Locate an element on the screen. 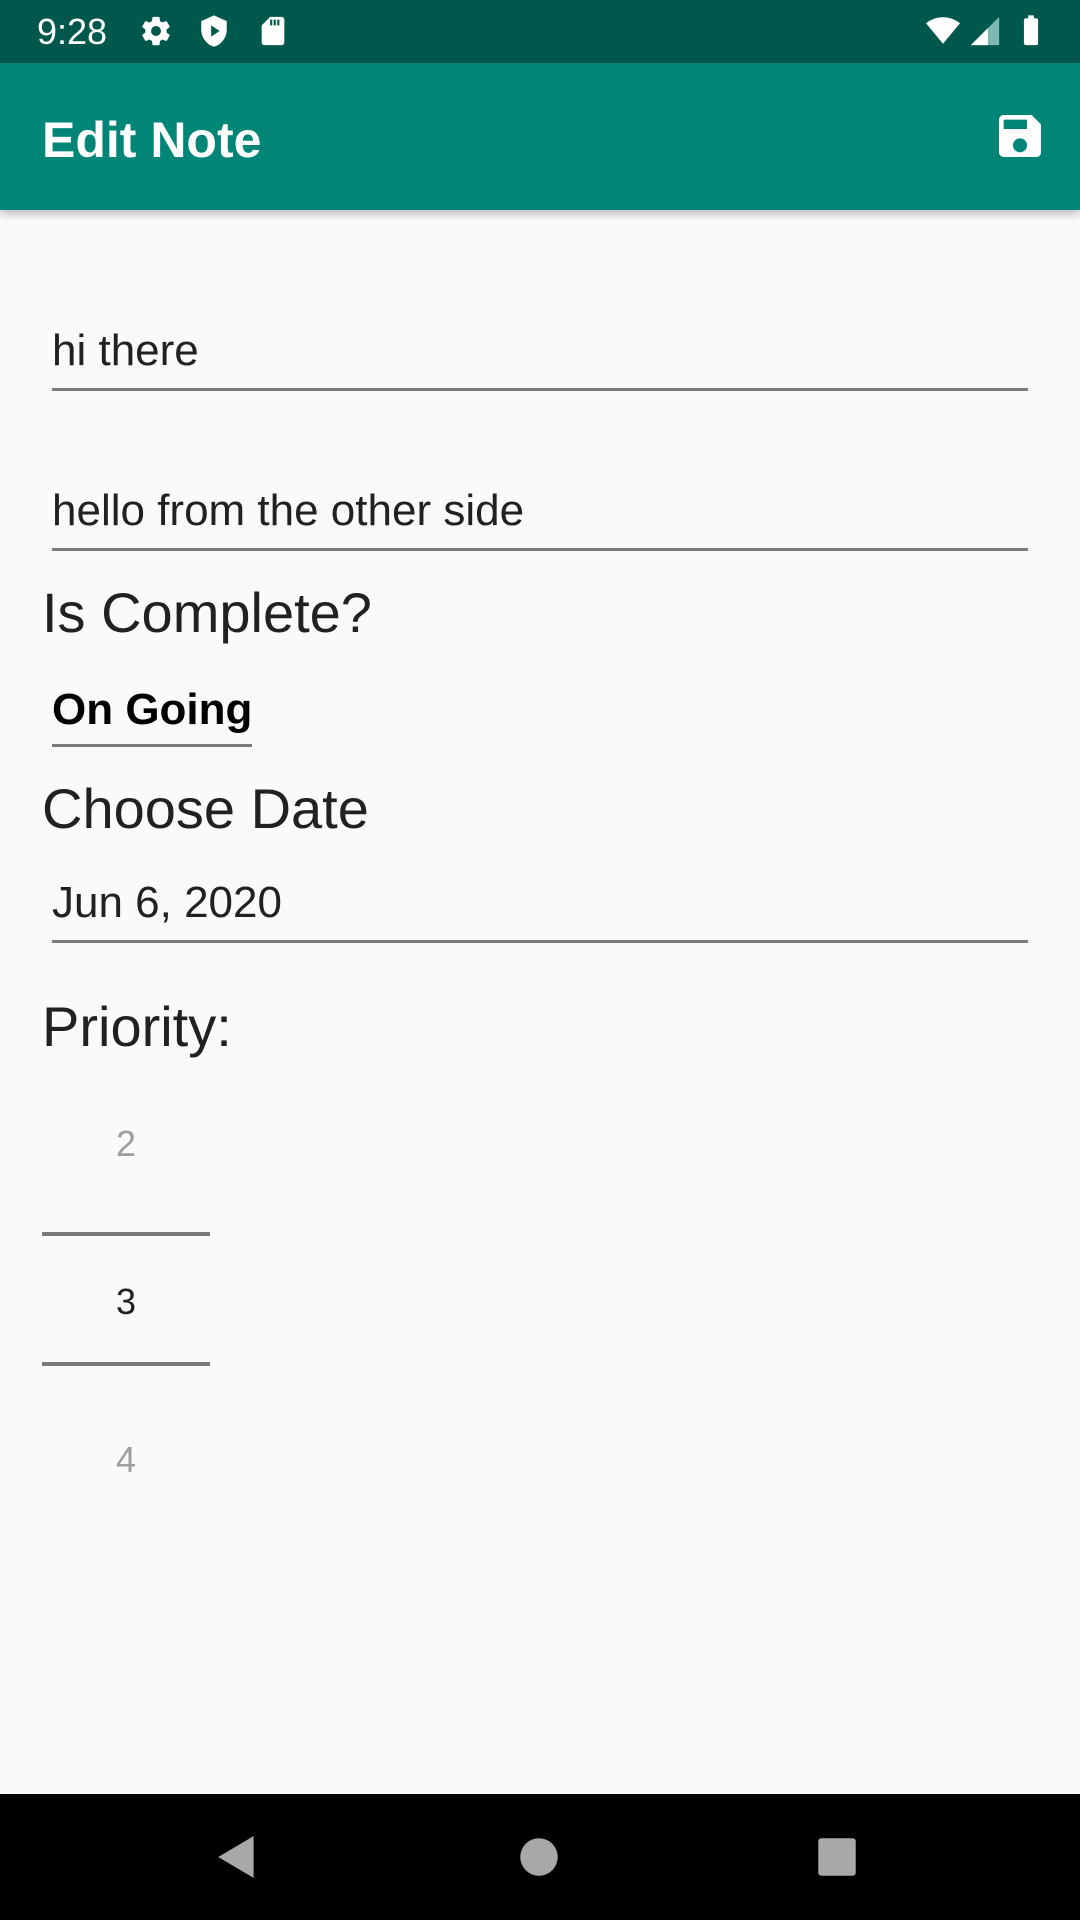 The image size is (1080, 1920). back-button is located at coordinates (239, 1857).